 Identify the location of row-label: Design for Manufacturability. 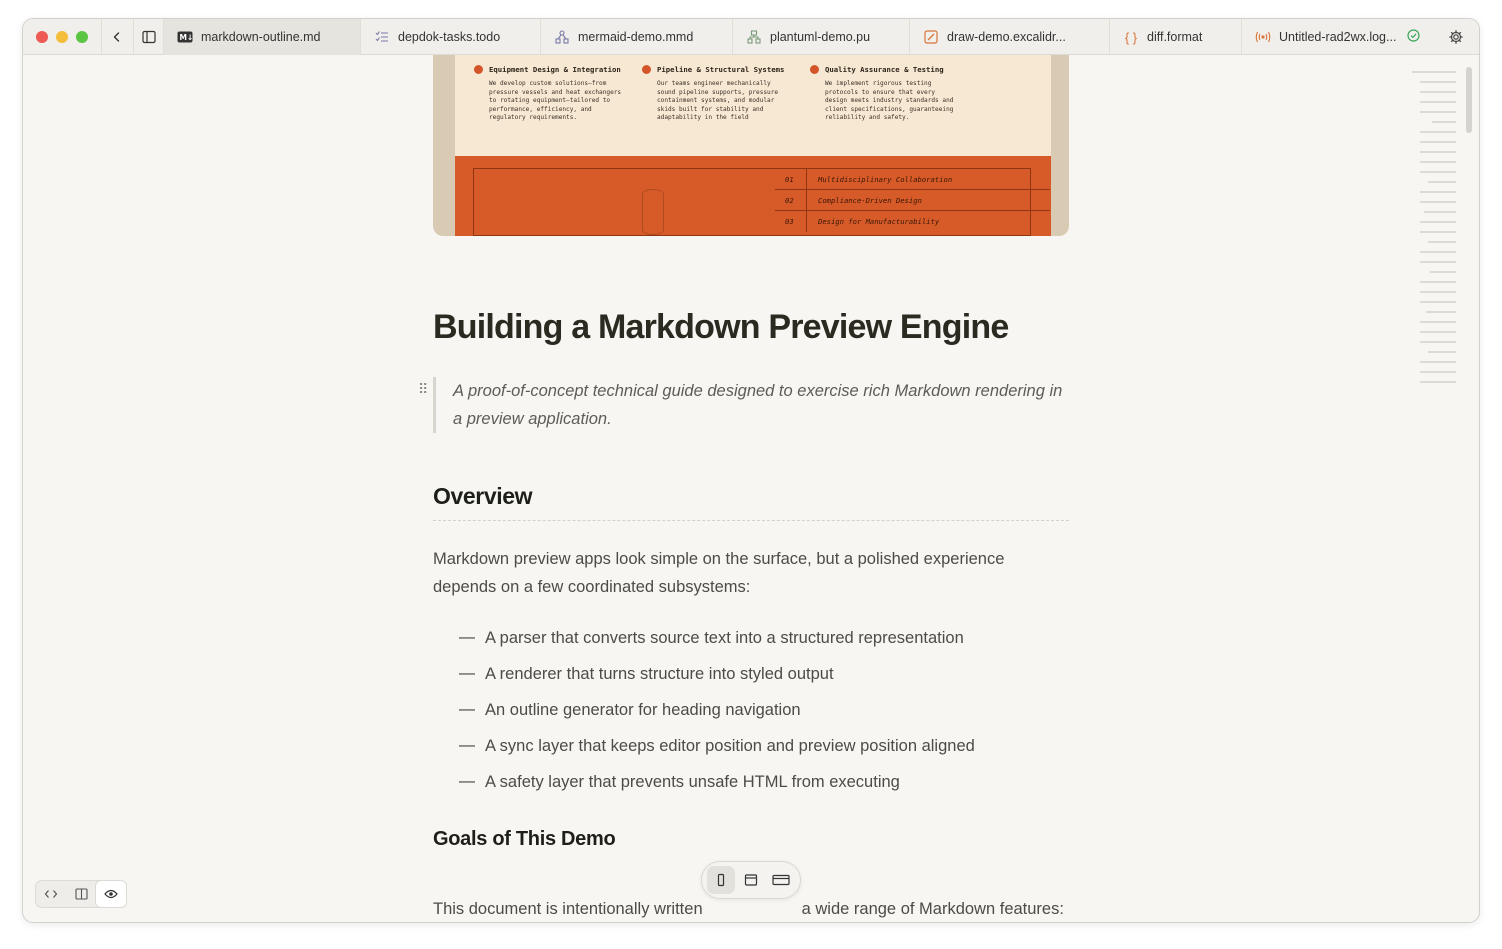
(879, 221).